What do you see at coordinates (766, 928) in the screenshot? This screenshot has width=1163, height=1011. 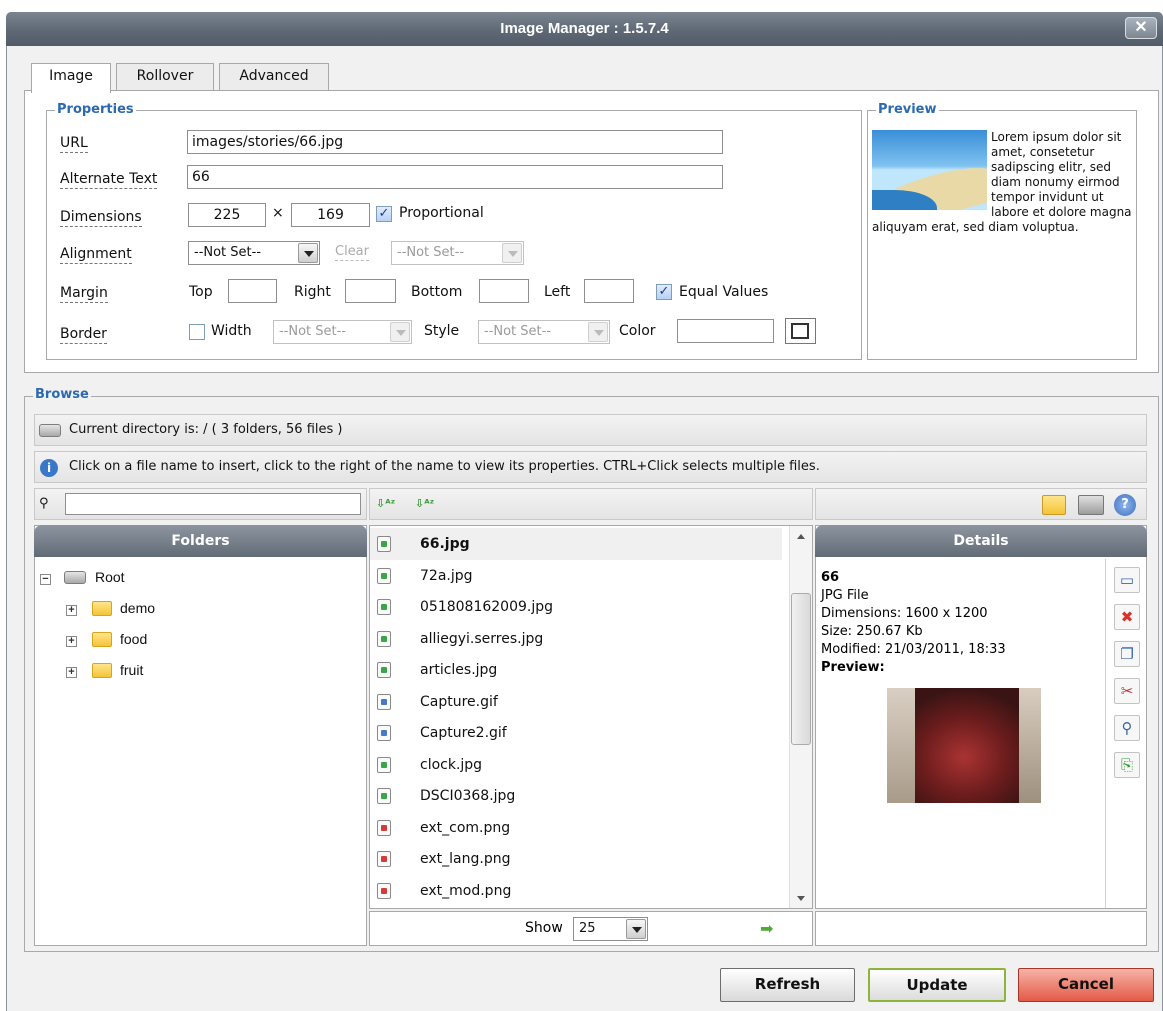 I see `next-page-icon: ➡` at bounding box center [766, 928].